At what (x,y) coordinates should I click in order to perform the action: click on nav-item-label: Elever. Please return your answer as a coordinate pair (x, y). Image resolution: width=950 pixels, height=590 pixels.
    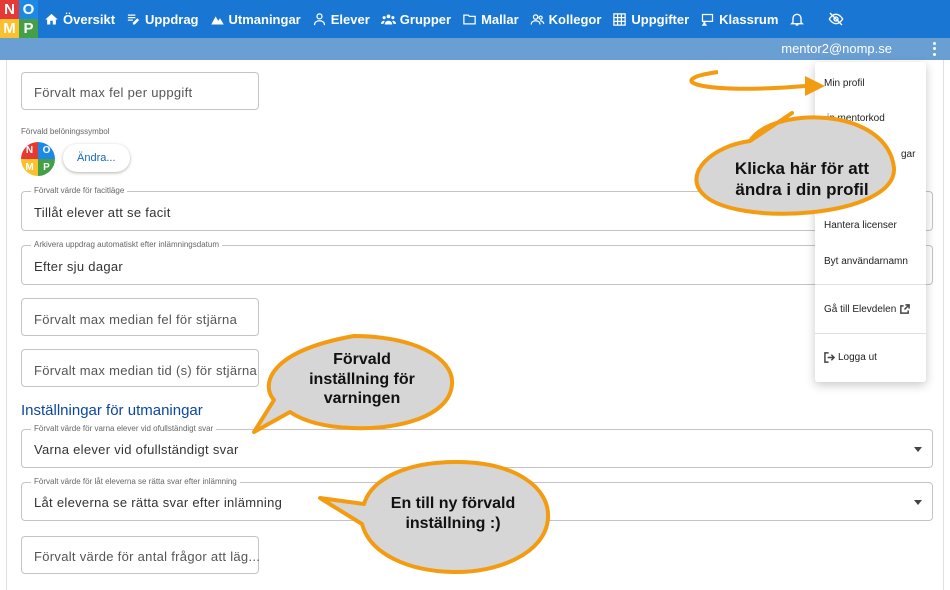
    Looking at the image, I should click on (350, 19).